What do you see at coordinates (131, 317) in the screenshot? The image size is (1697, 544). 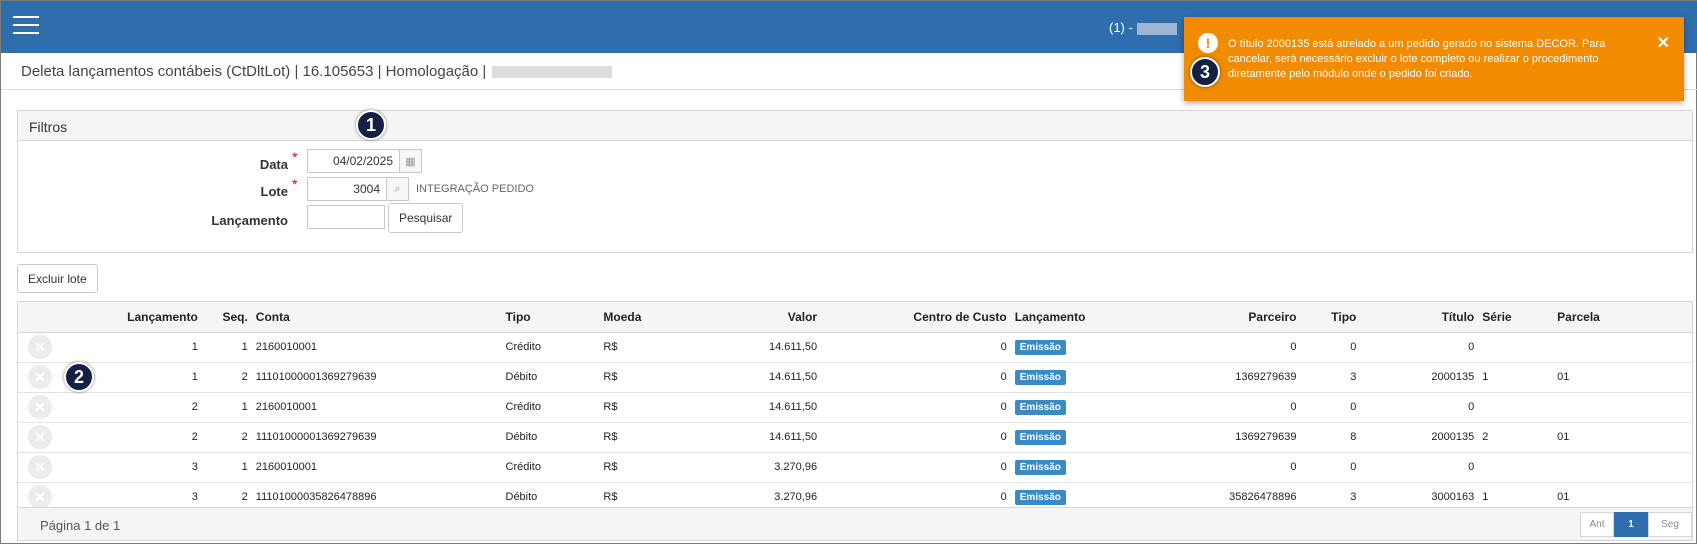 I see `col-lancamento: Lançamento` at bounding box center [131, 317].